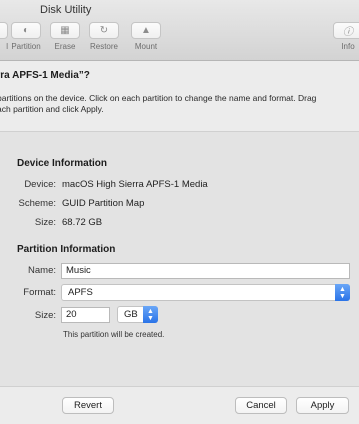  What do you see at coordinates (346, 30) in the screenshot?
I see `info-icon: ⓘ` at bounding box center [346, 30].